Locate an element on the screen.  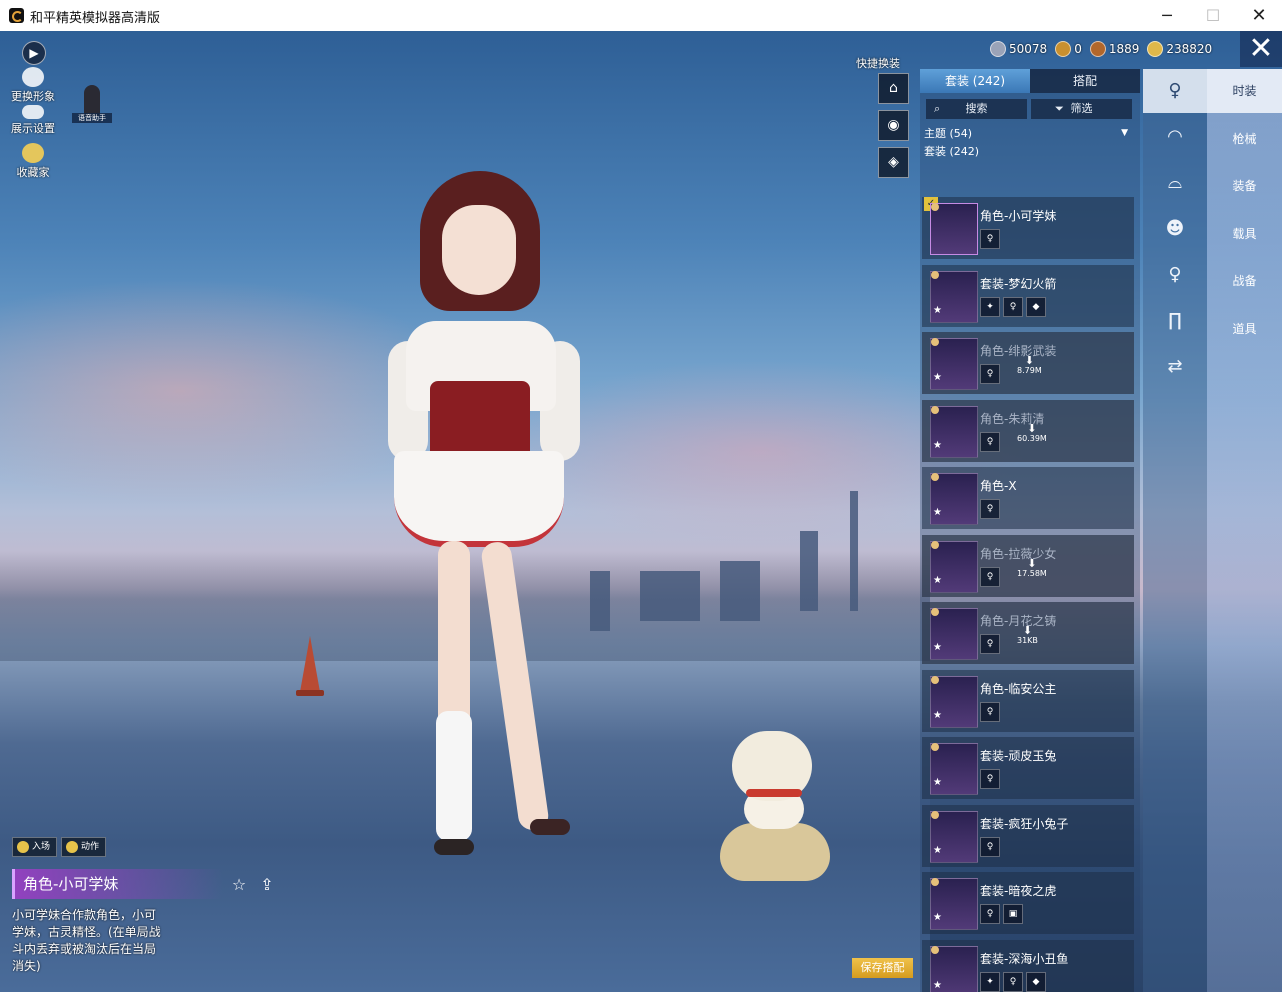
window-title: 和平精英模拟器高清版 is located at coordinates (95, 18).